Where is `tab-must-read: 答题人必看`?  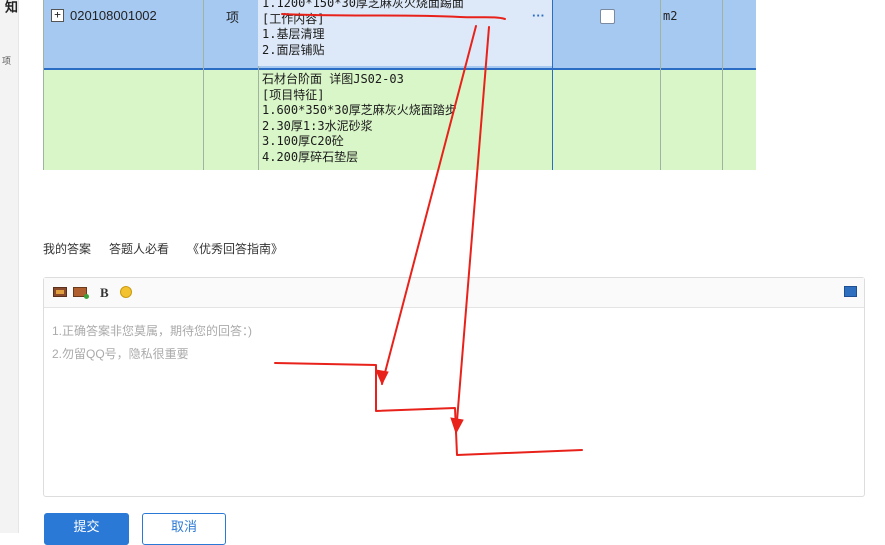 tab-must-read: 答题人必看 is located at coordinates (139, 248).